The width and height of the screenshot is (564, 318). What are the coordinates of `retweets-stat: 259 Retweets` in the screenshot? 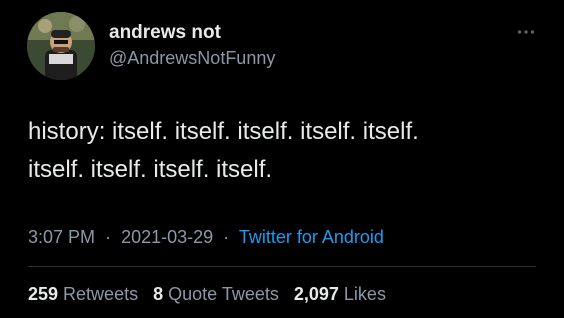 It's located at (83, 294).